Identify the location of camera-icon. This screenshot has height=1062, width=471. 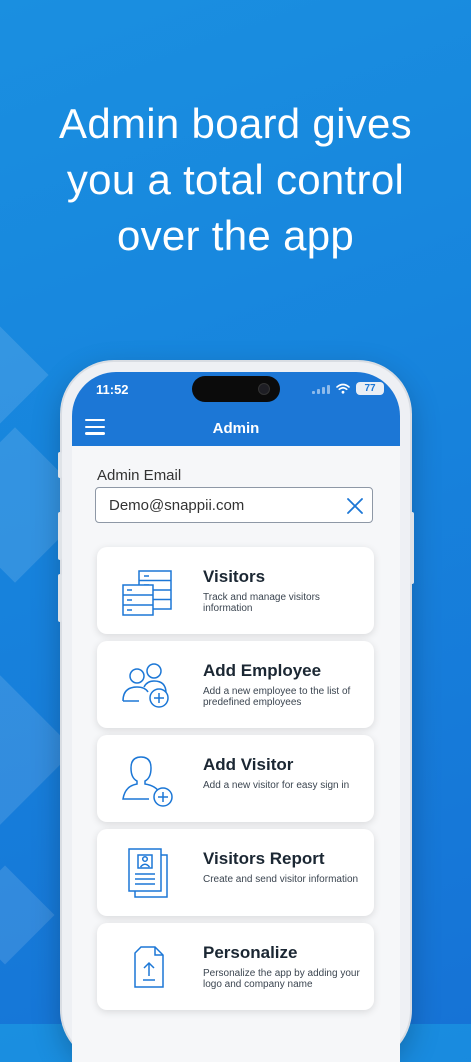
(264, 389).